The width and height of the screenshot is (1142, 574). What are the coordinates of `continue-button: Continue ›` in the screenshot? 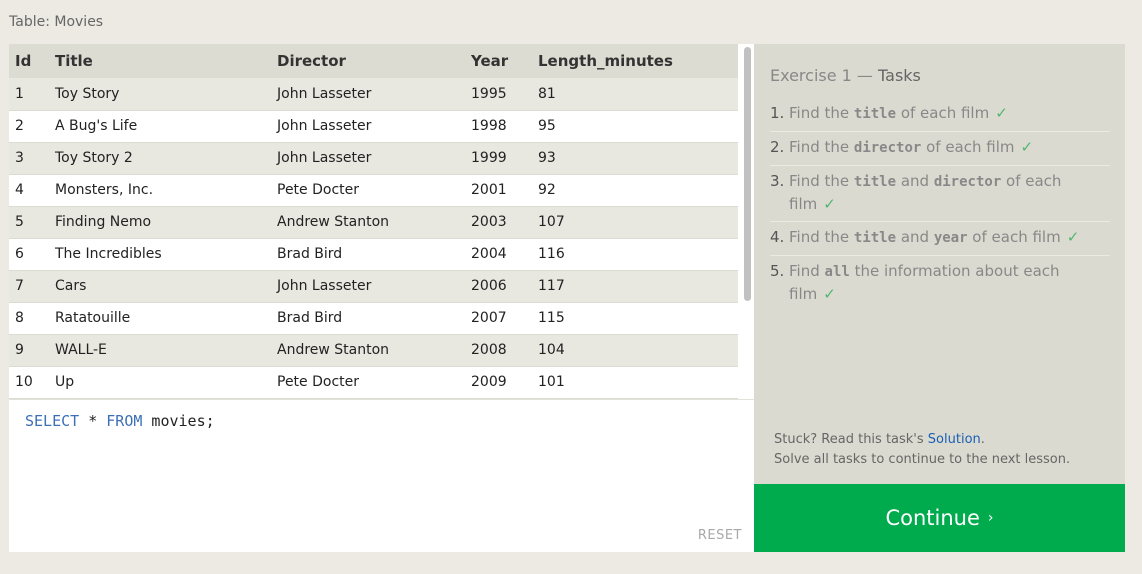 It's located at (939, 518).